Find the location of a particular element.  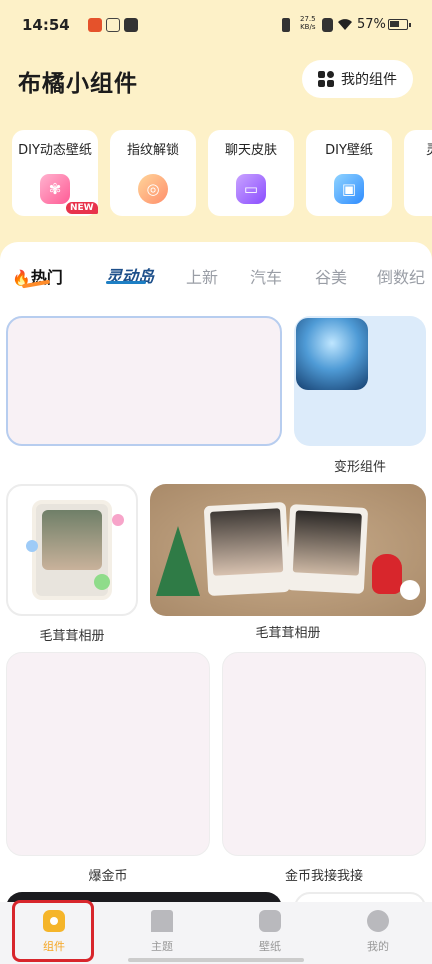

home-indicator is located at coordinates (216, 960).